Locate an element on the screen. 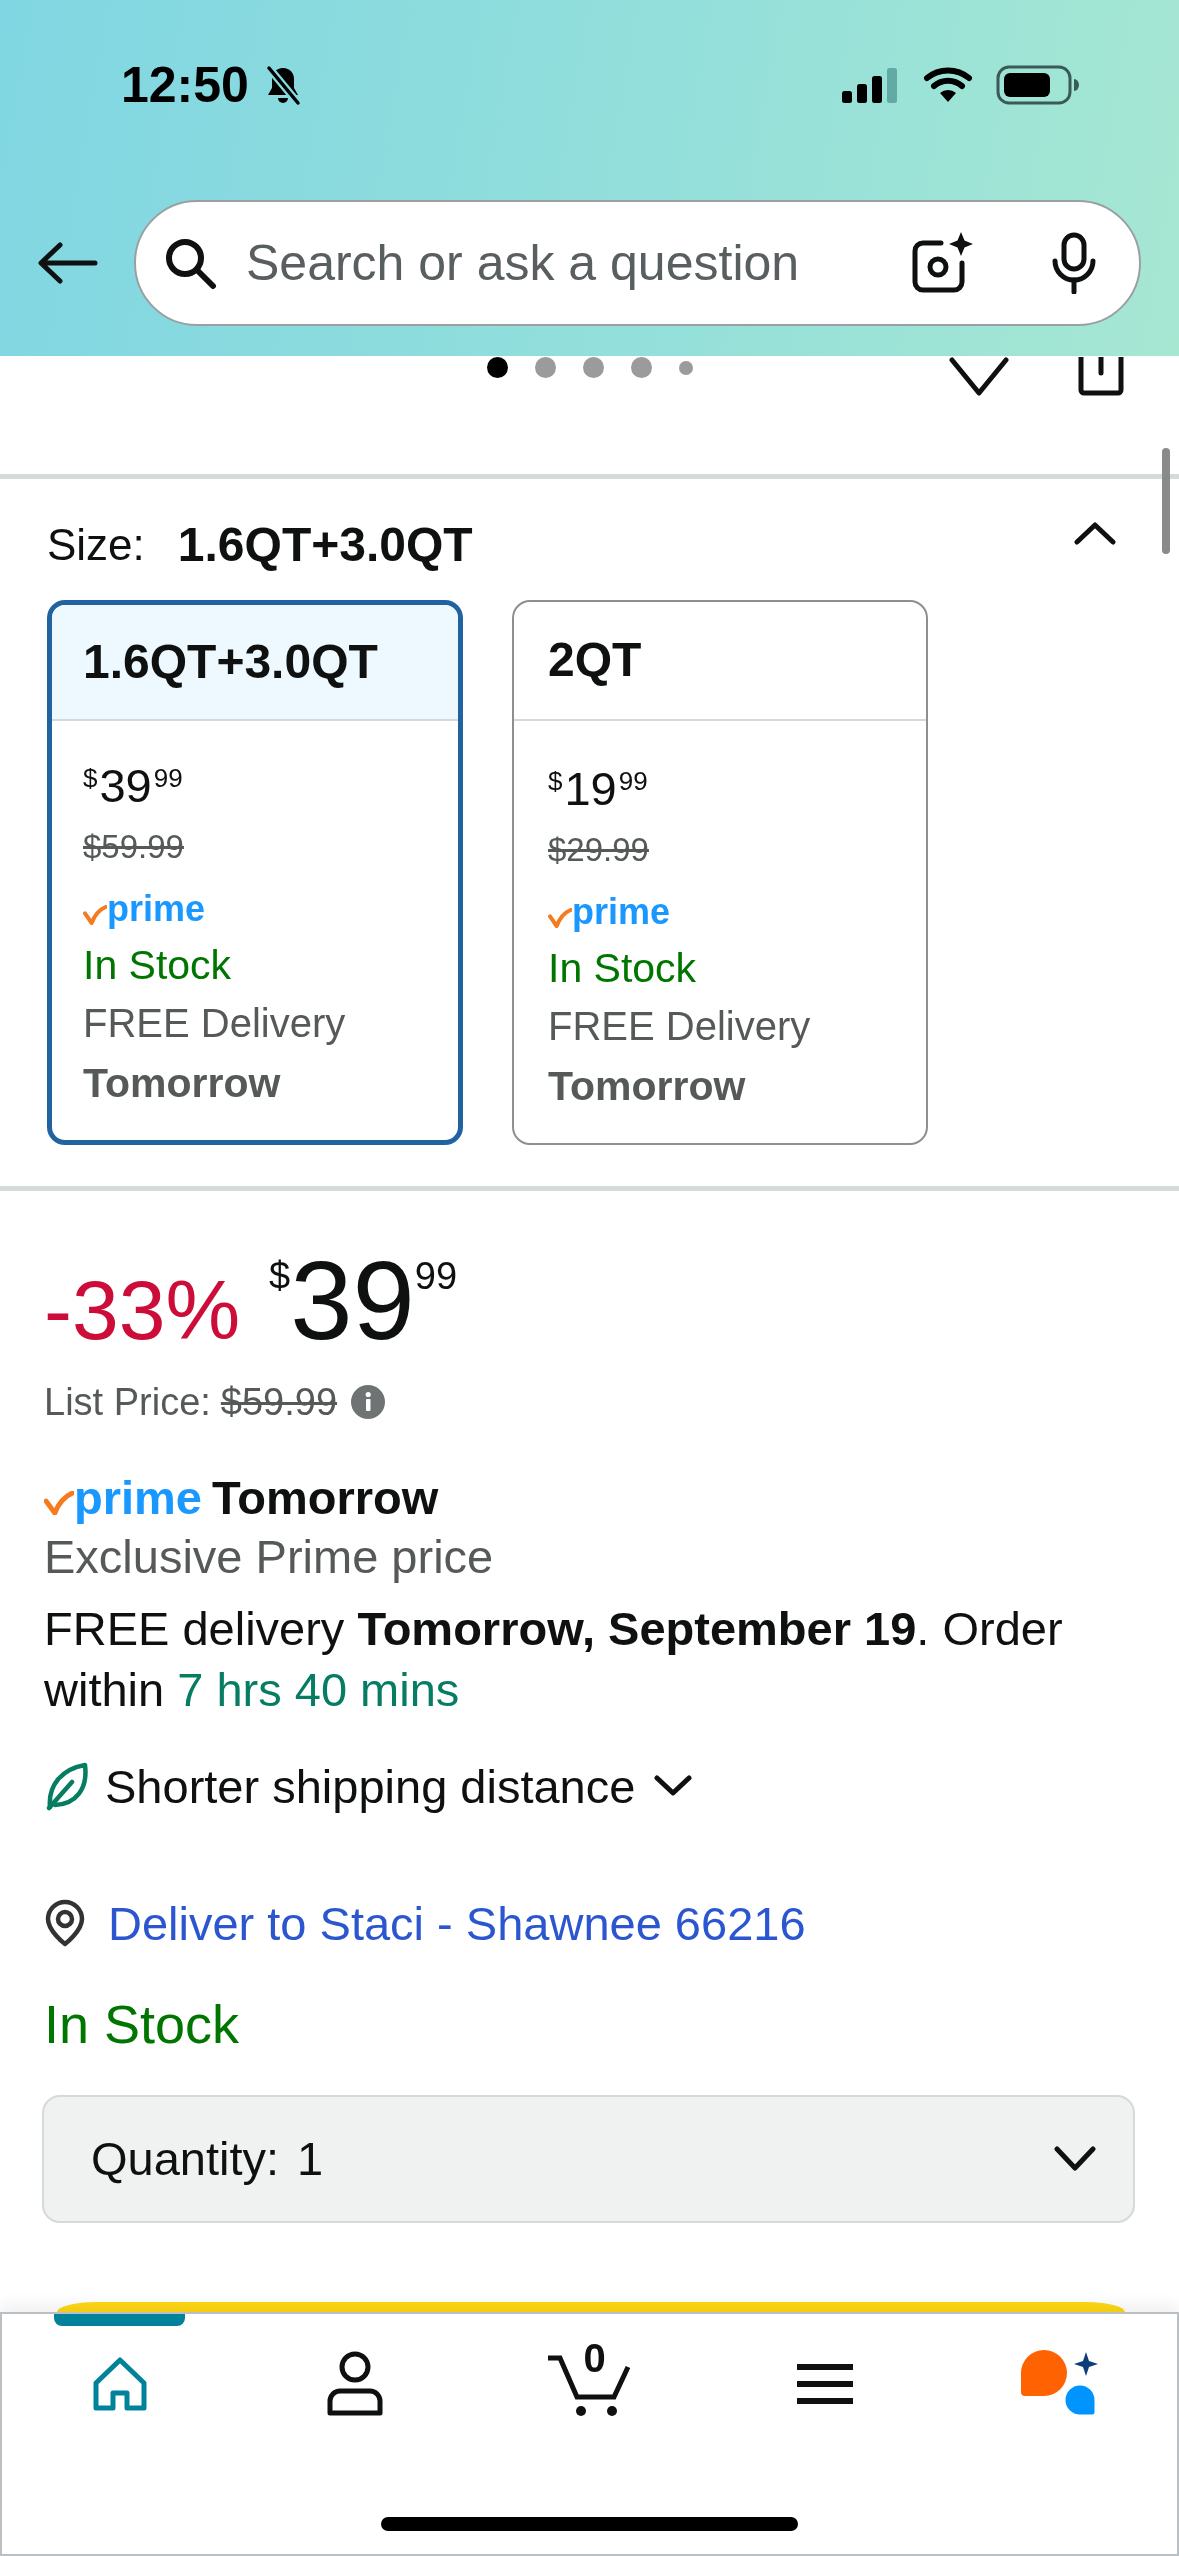 The height and width of the screenshot is (2556, 1179). prime-price-note: Exclusive Prime price is located at coordinates (269, 1556).